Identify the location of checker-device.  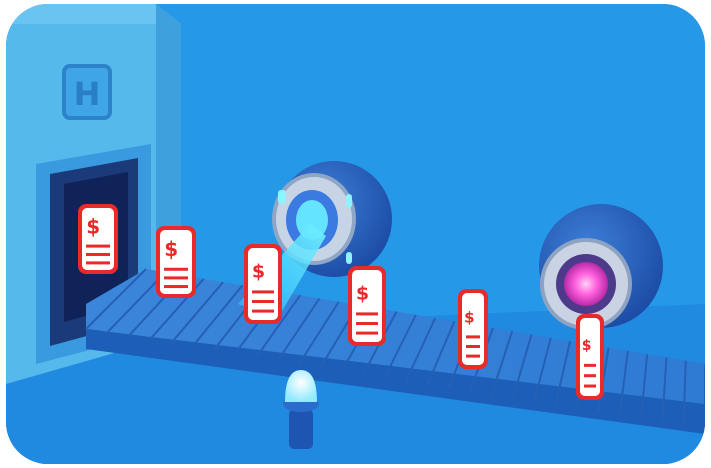
(601, 267).